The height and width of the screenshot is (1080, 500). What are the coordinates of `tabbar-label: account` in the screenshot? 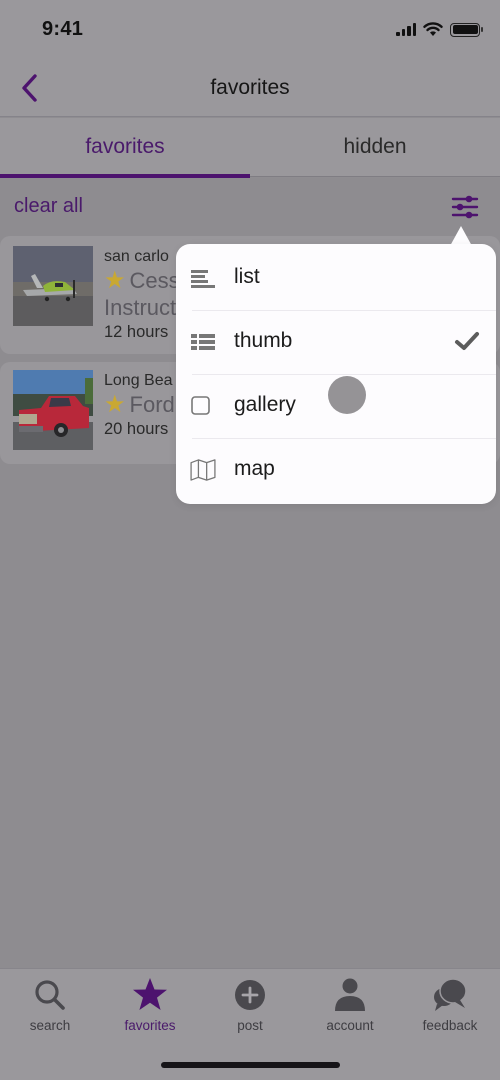 It's located at (350, 1025).